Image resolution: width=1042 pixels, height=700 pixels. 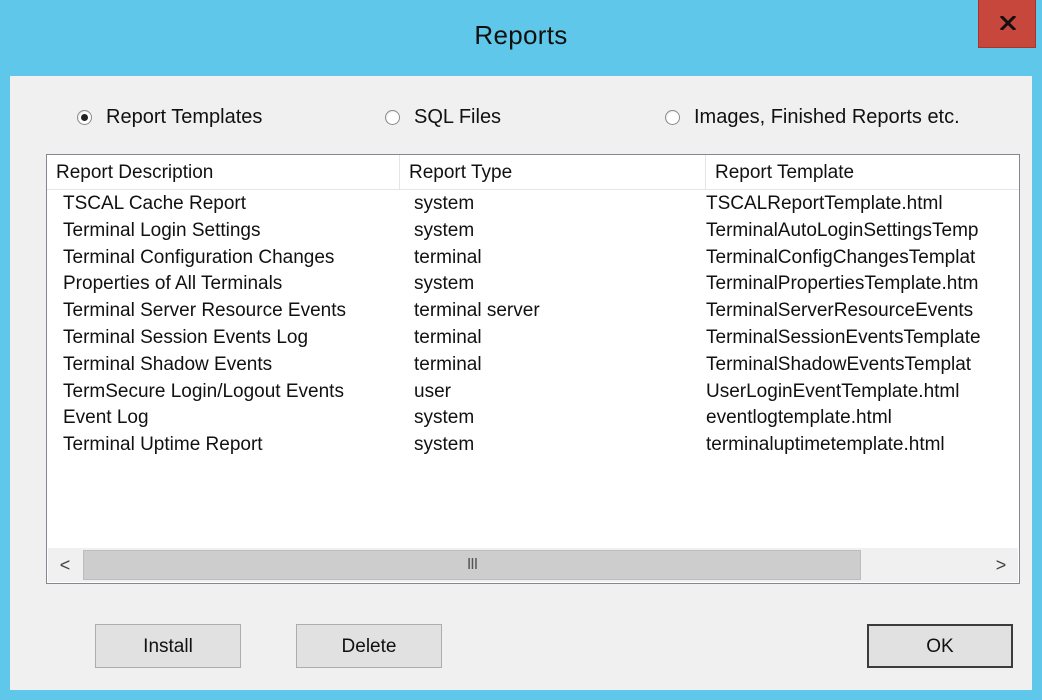 What do you see at coordinates (199, 257) in the screenshot?
I see `cell-description: Terminal Configuration Changes` at bounding box center [199, 257].